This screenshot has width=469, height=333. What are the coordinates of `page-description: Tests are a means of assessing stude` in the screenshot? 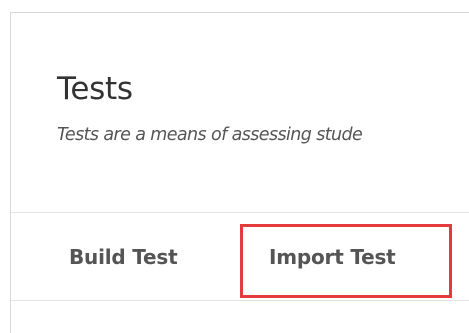 It's located at (210, 135).